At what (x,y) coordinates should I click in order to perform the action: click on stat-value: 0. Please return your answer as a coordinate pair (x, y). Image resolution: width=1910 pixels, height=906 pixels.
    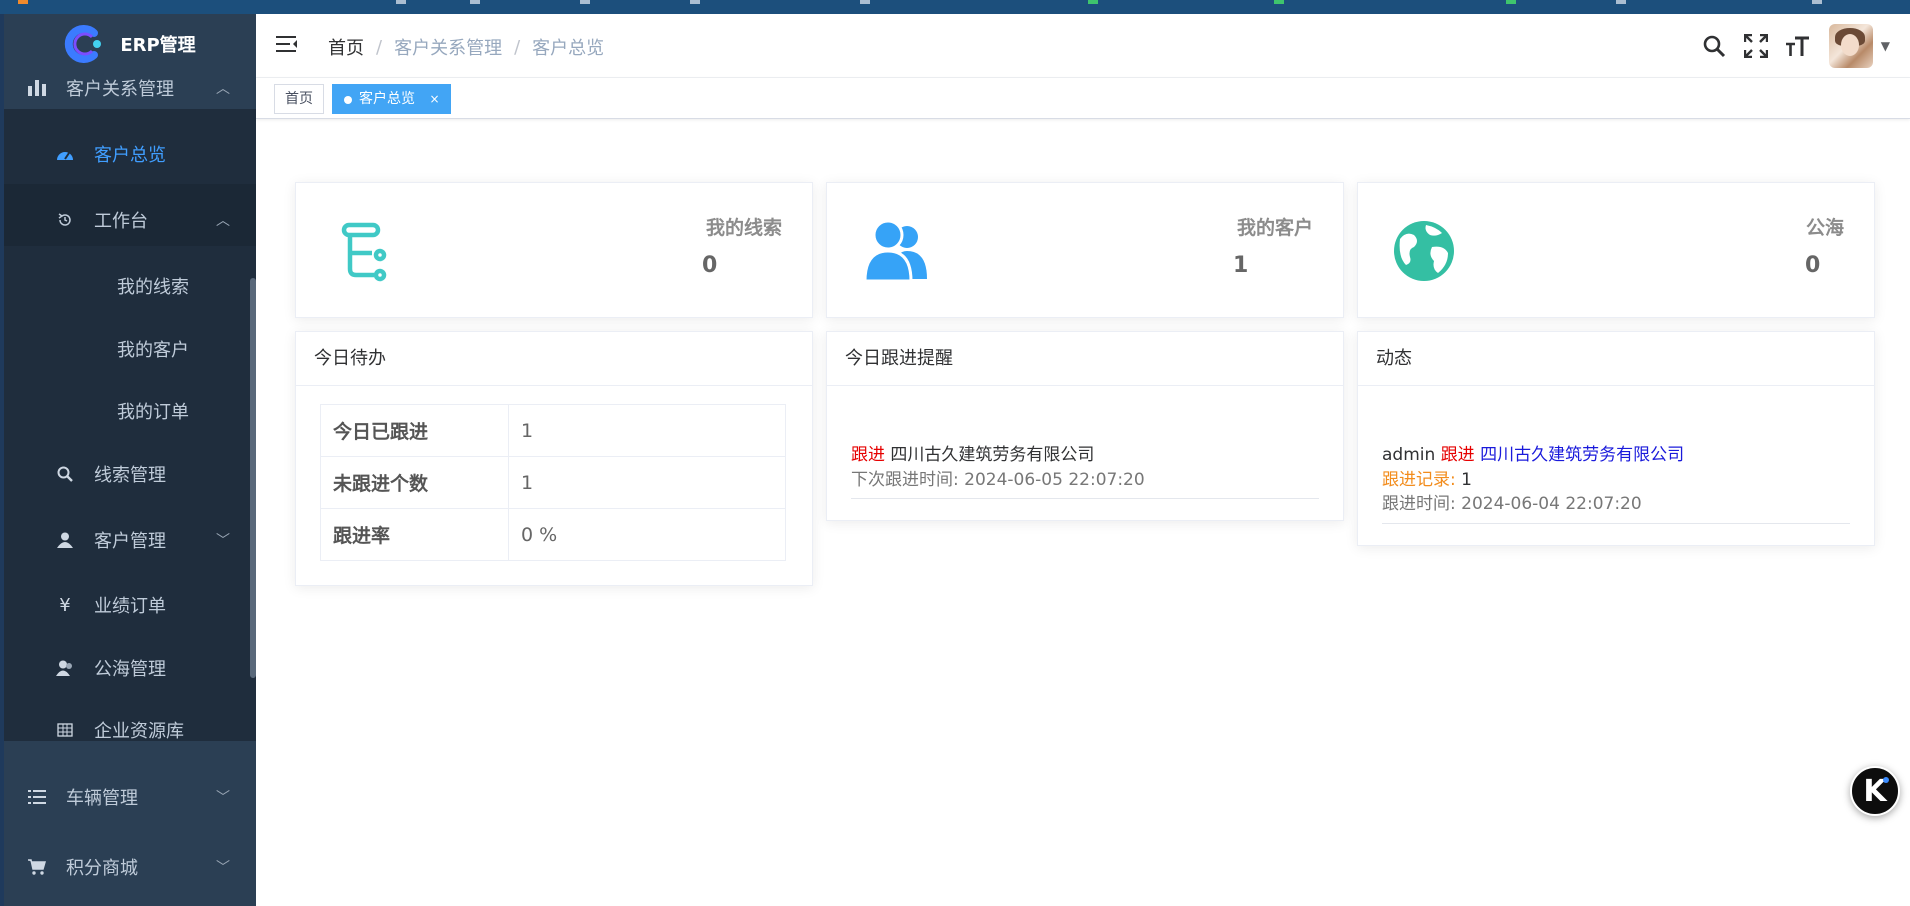
    Looking at the image, I should click on (710, 265).